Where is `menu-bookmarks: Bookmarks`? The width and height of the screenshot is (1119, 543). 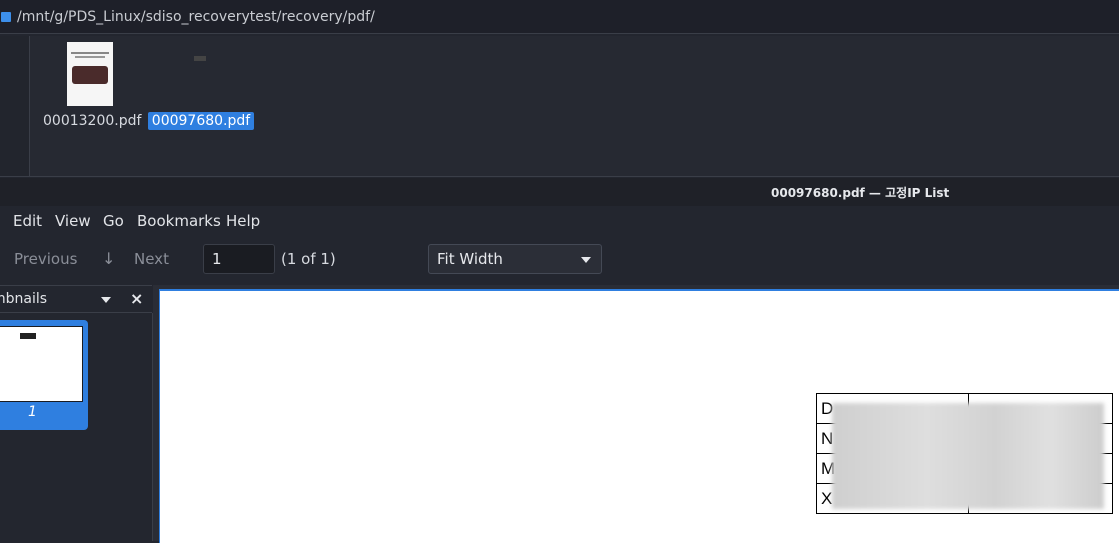
menu-bookmarks: Bookmarks is located at coordinates (179, 221).